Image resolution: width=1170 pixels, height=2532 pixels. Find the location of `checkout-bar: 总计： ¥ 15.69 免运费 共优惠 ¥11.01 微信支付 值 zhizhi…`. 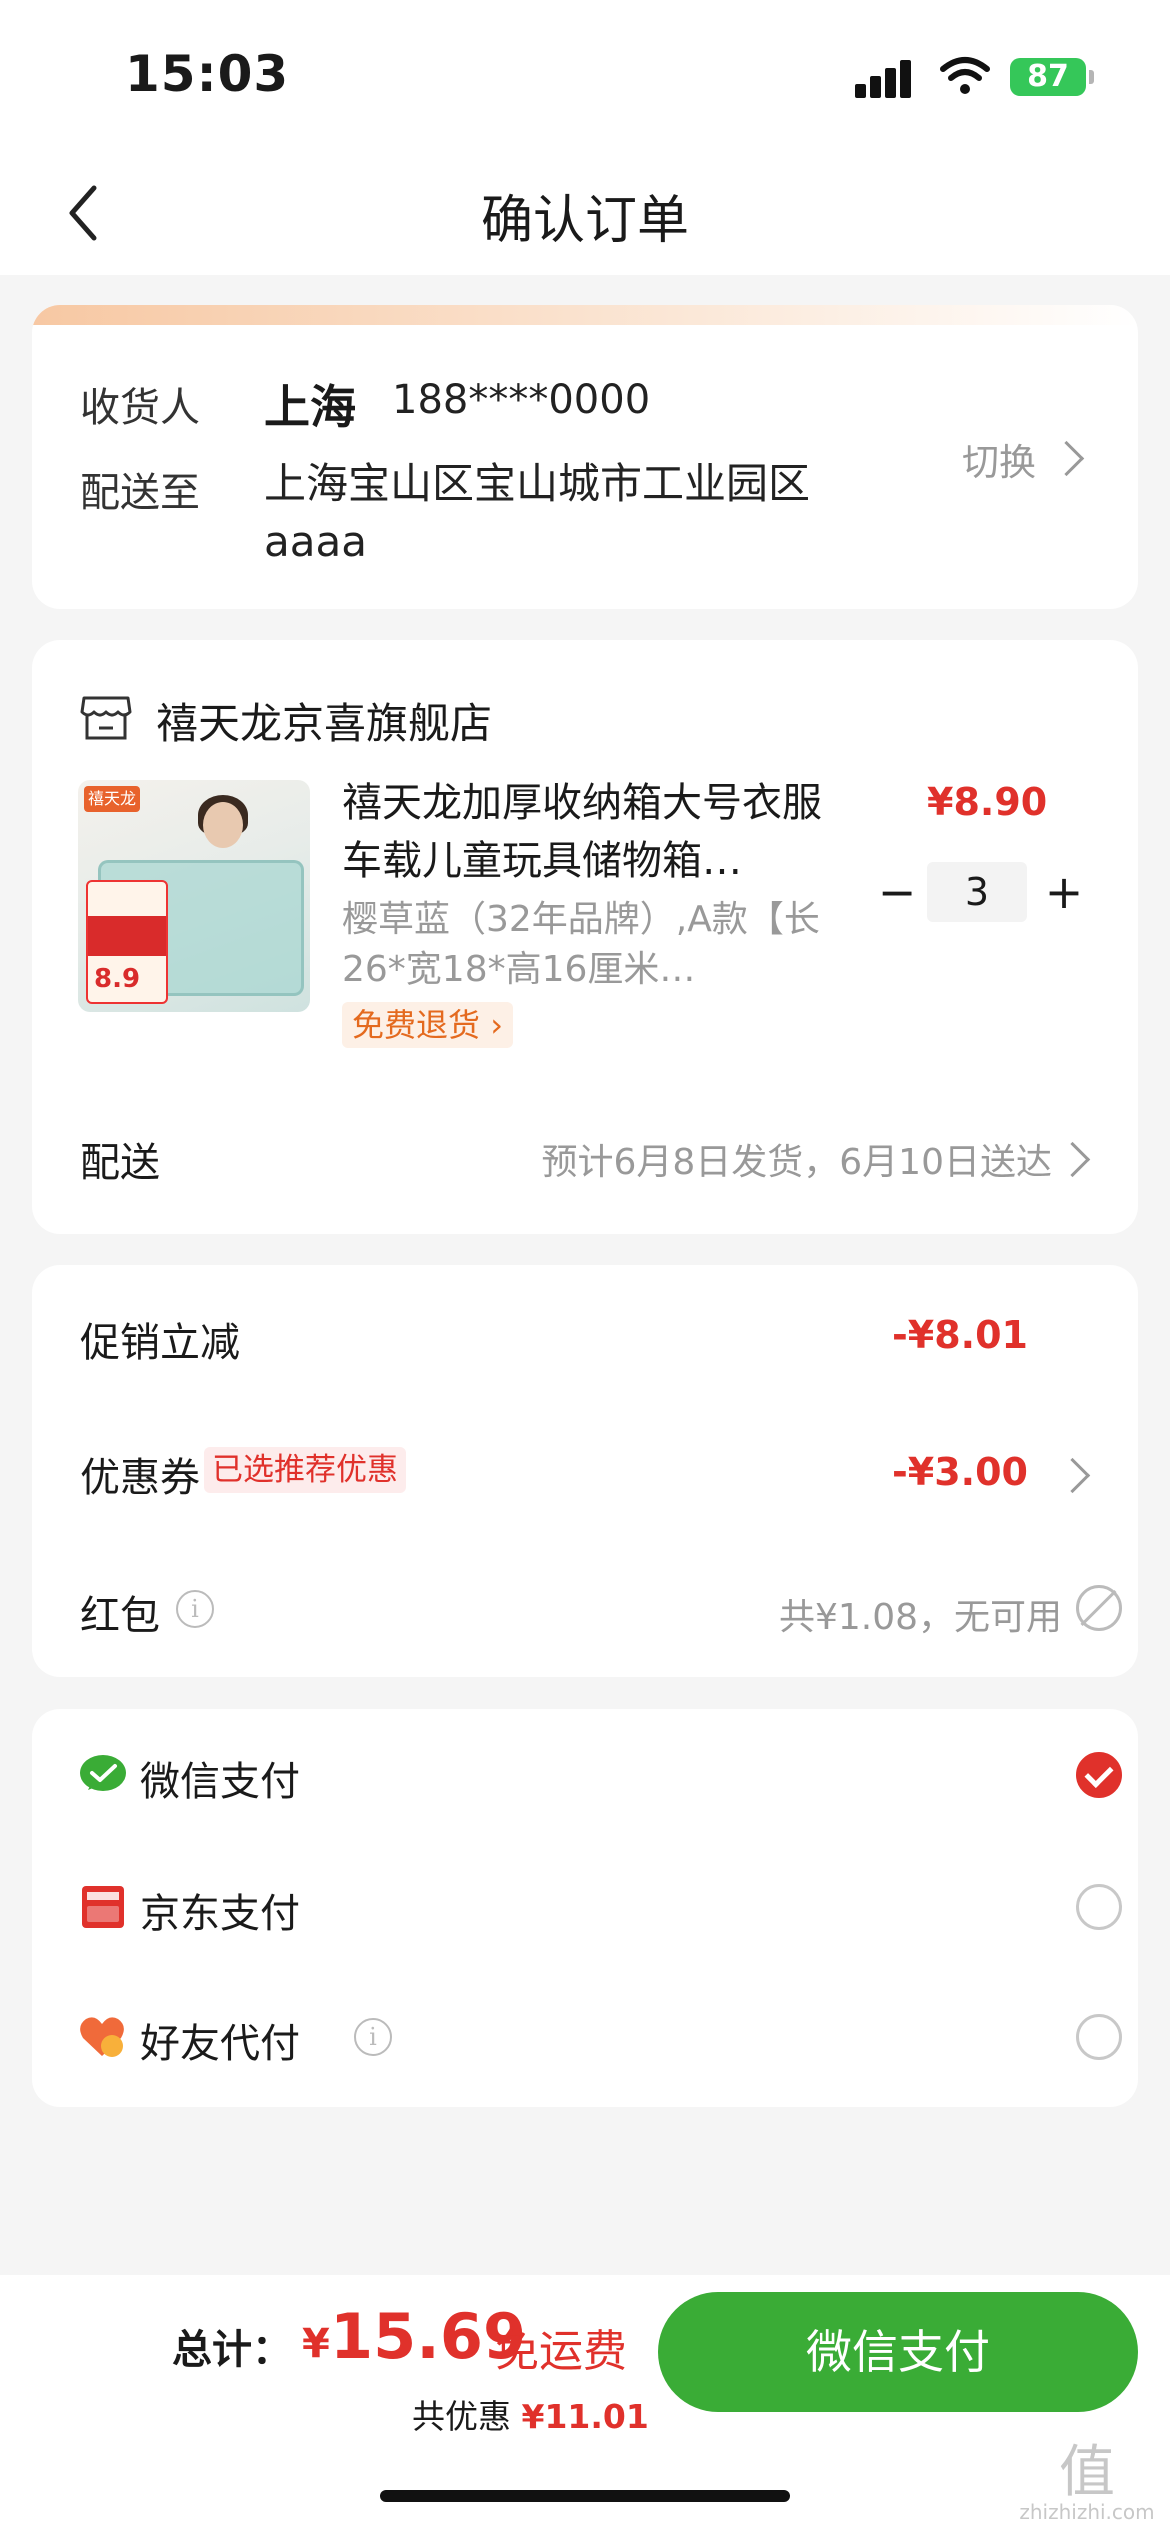

checkout-bar: 总计： ¥ 15.69 免运费 共优惠 ¥11.01 微信支付 值 zhizhi… is located at coordinates (585, 2403).